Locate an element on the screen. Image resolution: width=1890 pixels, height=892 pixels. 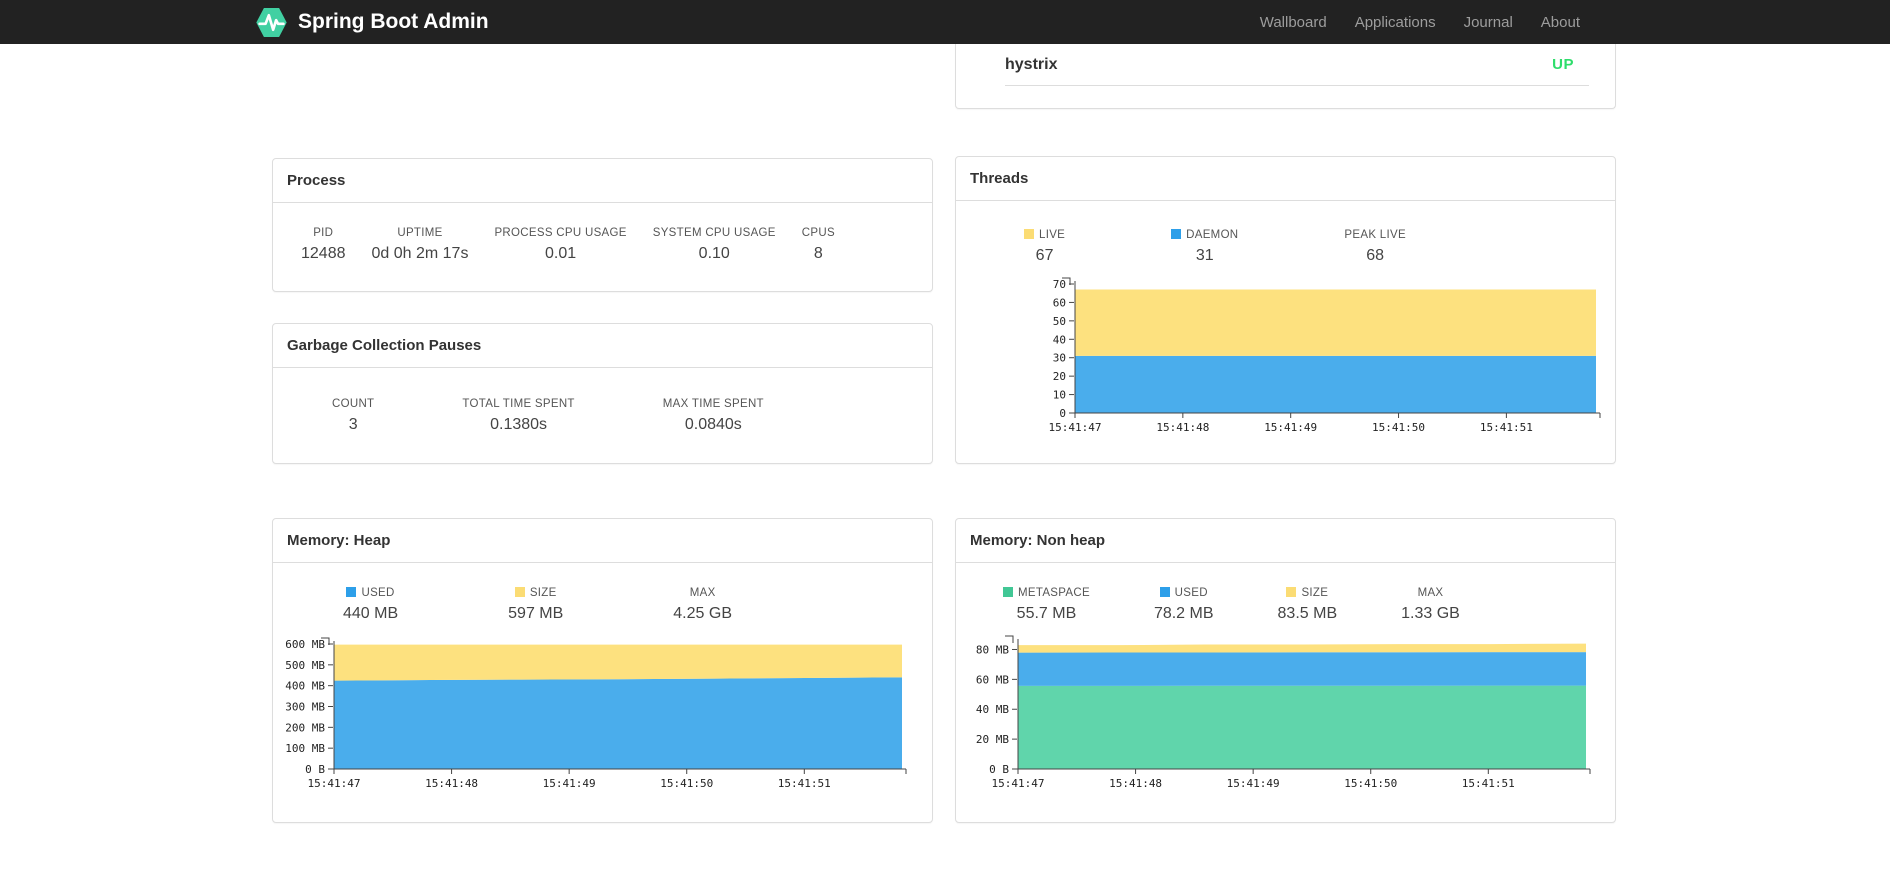
legend-used: USED 78.2 MB is located at coordinates (1184, 605).